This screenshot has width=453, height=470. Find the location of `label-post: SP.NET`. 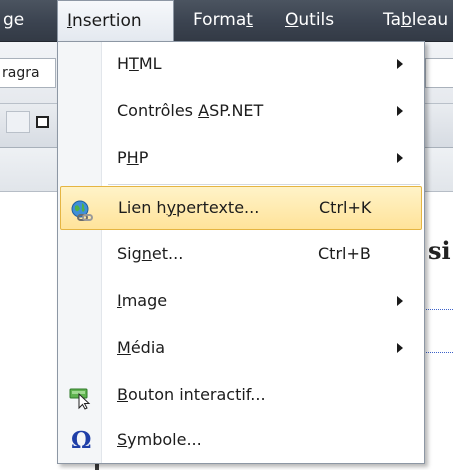

label-post: SP.NET is located at coordinates (236, 110).